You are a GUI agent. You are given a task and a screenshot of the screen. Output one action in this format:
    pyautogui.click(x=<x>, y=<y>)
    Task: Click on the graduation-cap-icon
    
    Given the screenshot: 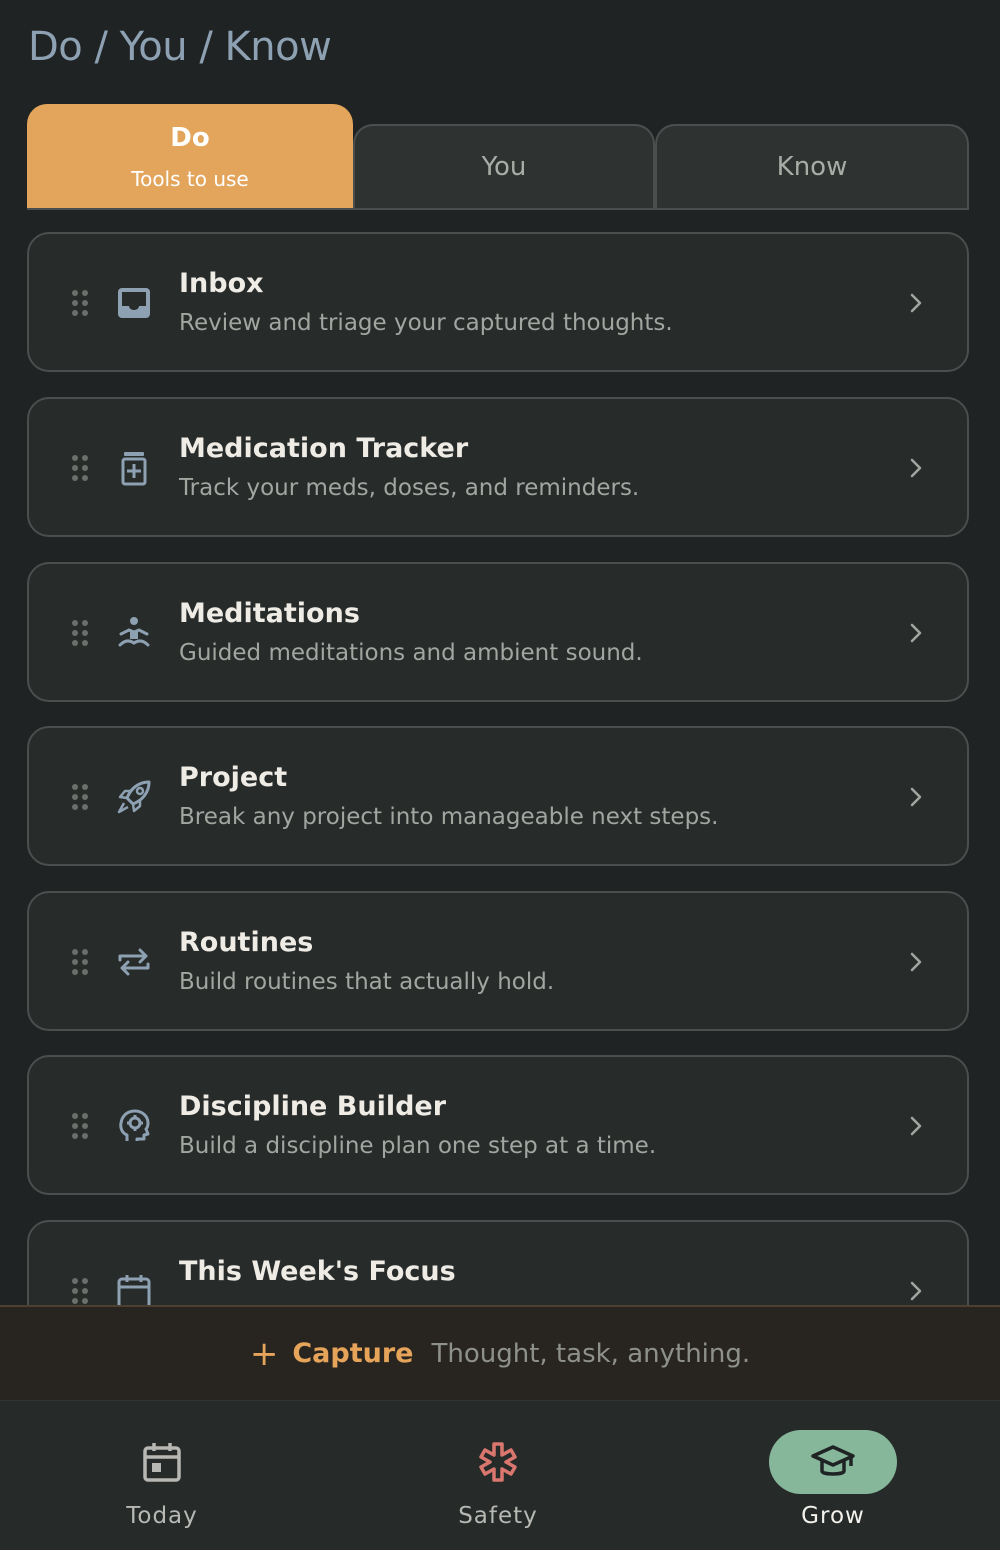 What is the action you would take?
    pyautogui.click(x=833, y=1460)
    